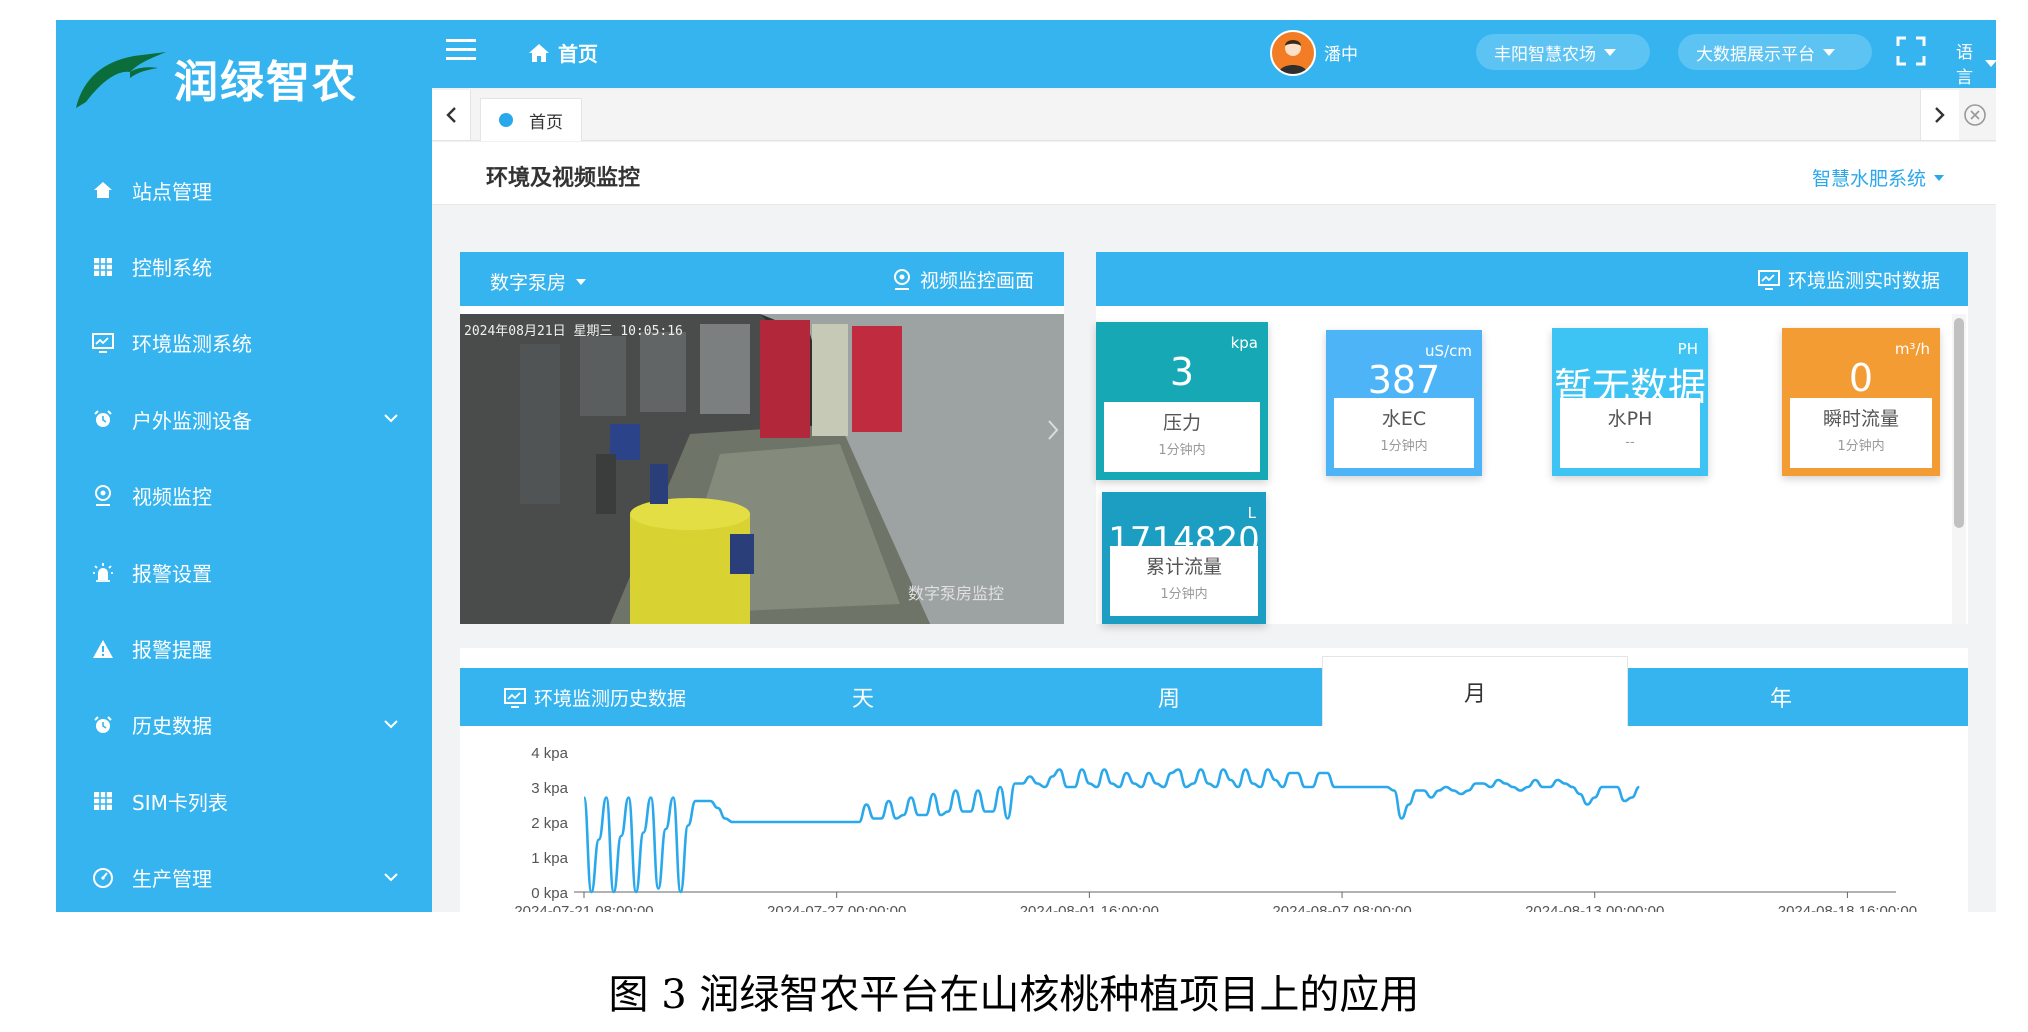  I want to click on warning-icon, so click(103, 649).